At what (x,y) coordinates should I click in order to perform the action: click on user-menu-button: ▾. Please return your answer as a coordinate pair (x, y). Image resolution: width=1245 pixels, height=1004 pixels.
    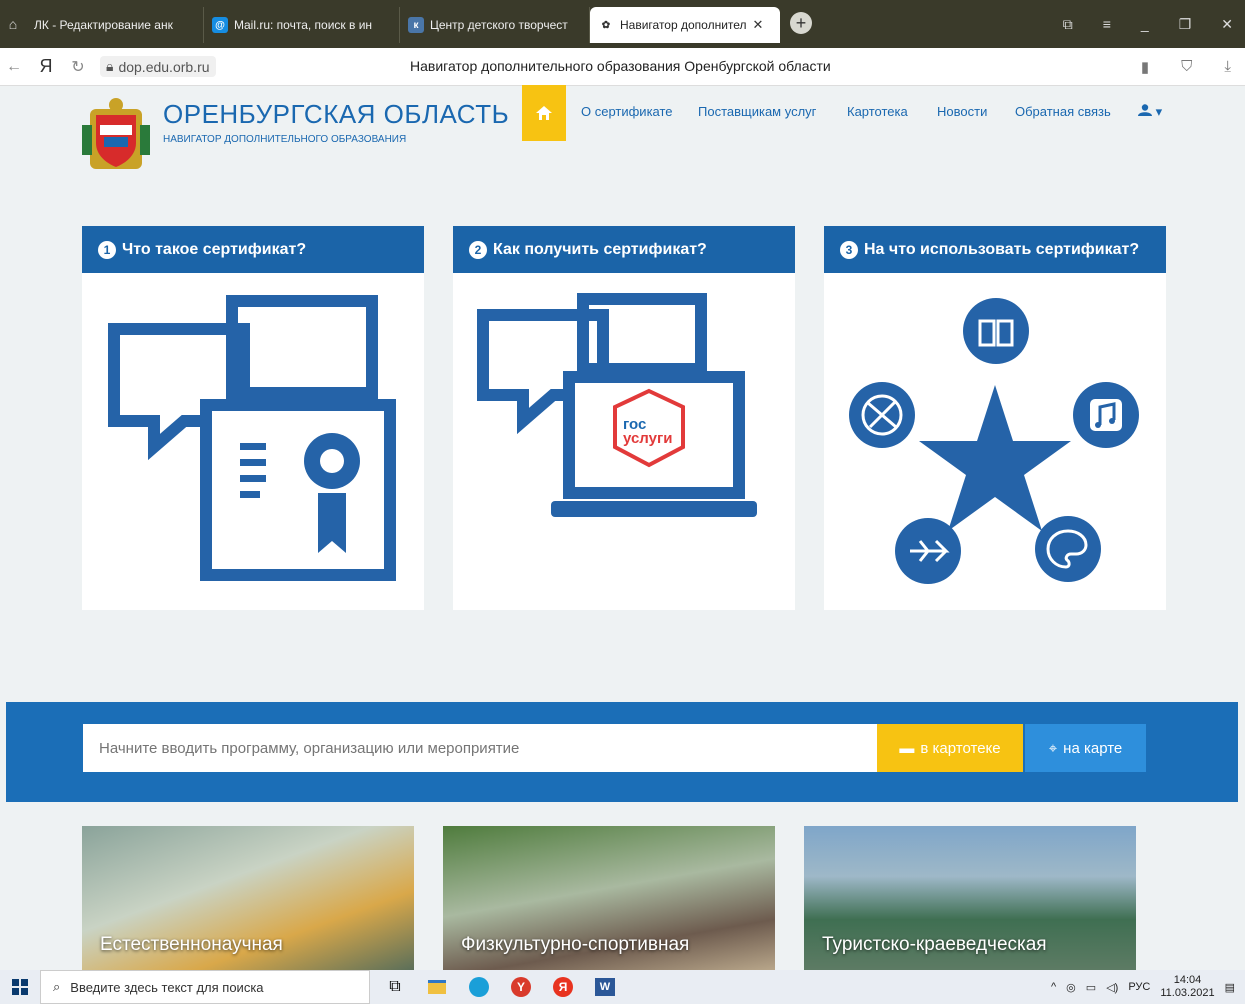
    Looking at the image, I should click on (1150, 112).